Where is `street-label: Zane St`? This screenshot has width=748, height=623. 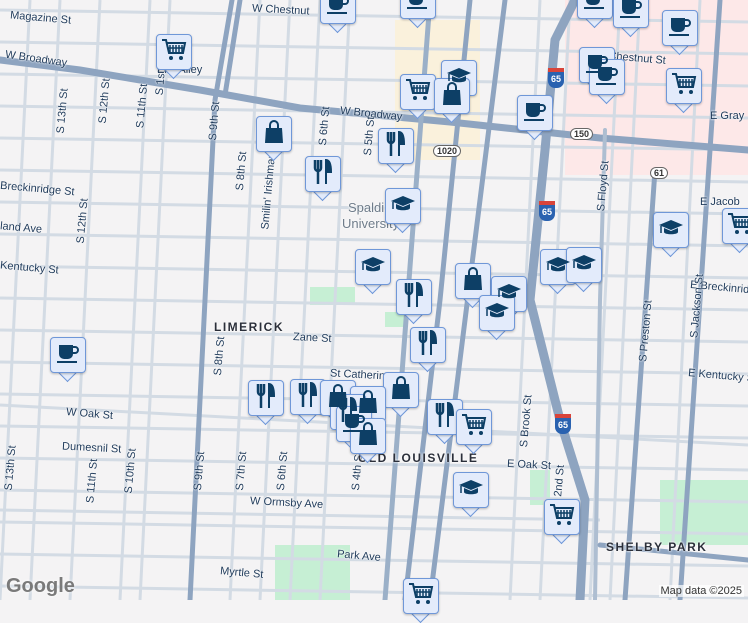
street-label: Zane St is located at coordinates (312, 338).